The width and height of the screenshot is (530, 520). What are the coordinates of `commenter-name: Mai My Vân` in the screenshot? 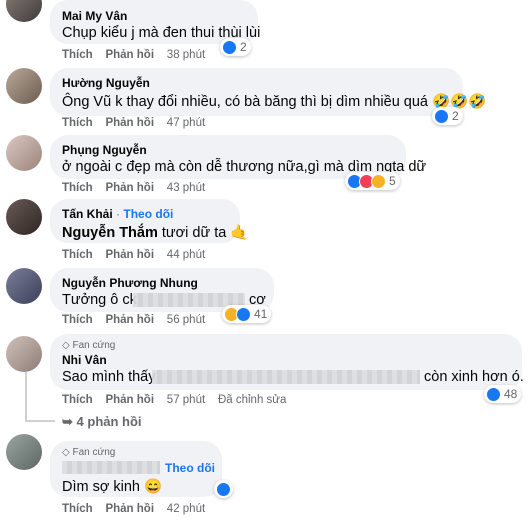 It's located at (94, 16).